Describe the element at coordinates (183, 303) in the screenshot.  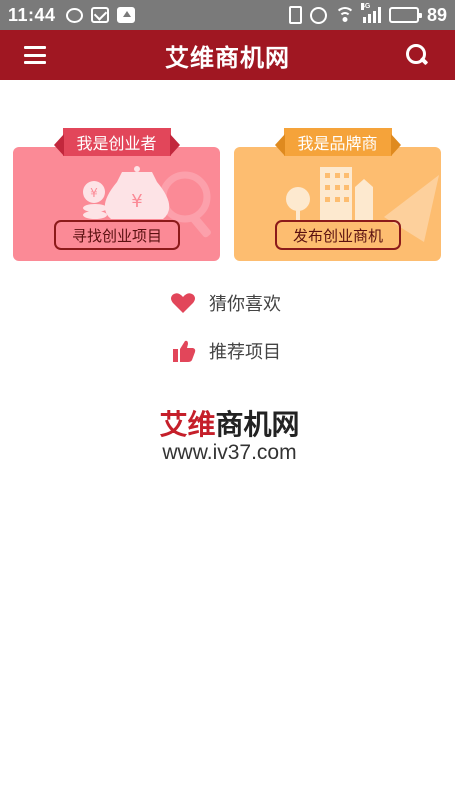
I see `heart-icon` at that location.